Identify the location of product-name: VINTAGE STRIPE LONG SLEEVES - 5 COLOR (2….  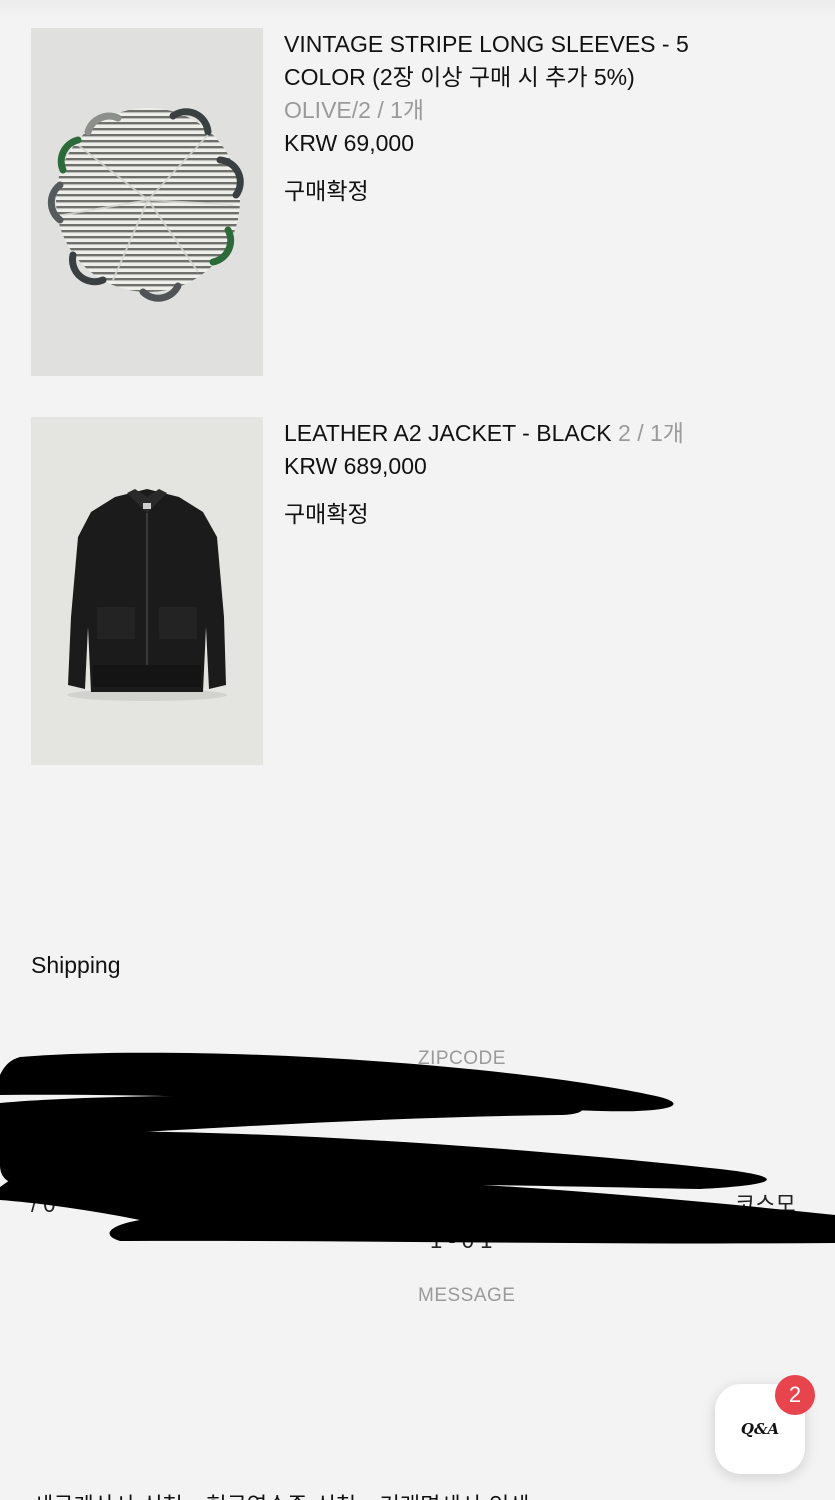
(494, 61).